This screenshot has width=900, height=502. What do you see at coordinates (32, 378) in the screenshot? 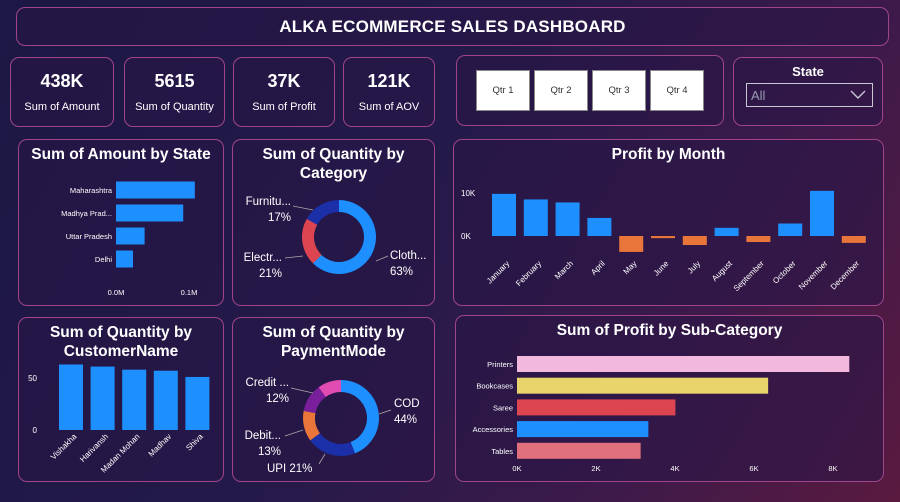
I see `y-tick-label: 50` at bounding box center [32, 378].